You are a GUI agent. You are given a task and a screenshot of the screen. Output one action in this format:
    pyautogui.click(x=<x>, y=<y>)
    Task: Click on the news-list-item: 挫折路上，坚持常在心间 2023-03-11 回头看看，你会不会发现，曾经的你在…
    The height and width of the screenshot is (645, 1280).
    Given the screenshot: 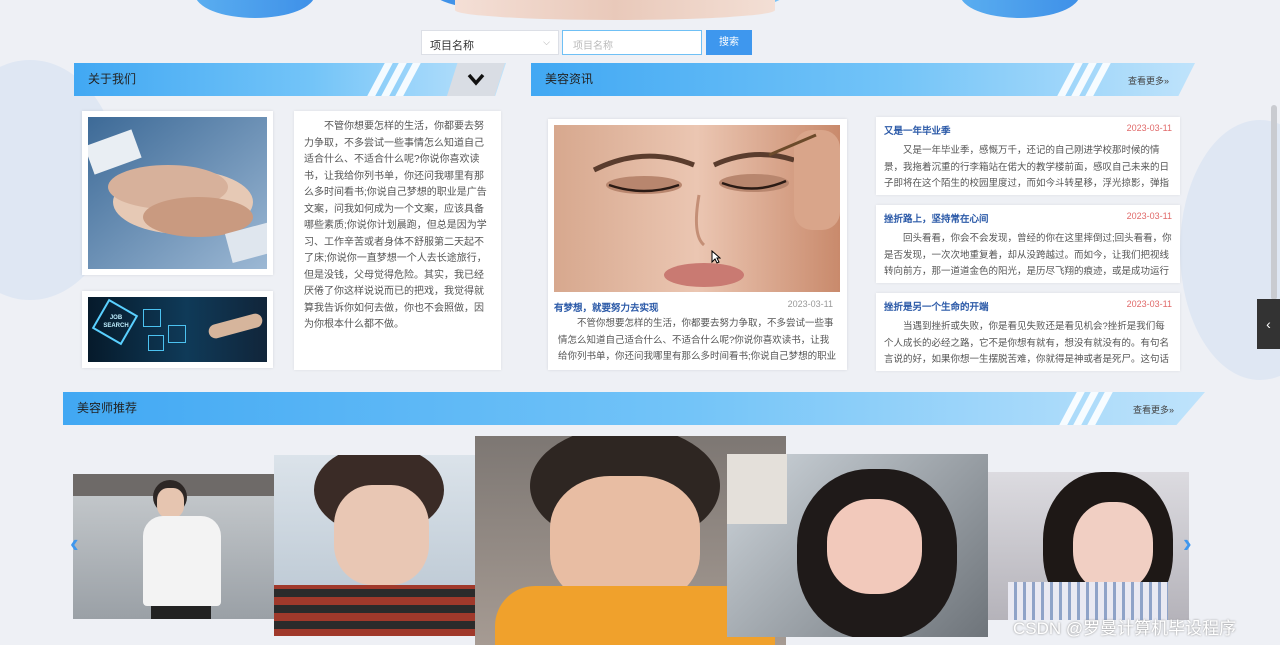 What is the action you would take?
    pyautogui.click(x=1028, y=244)
    